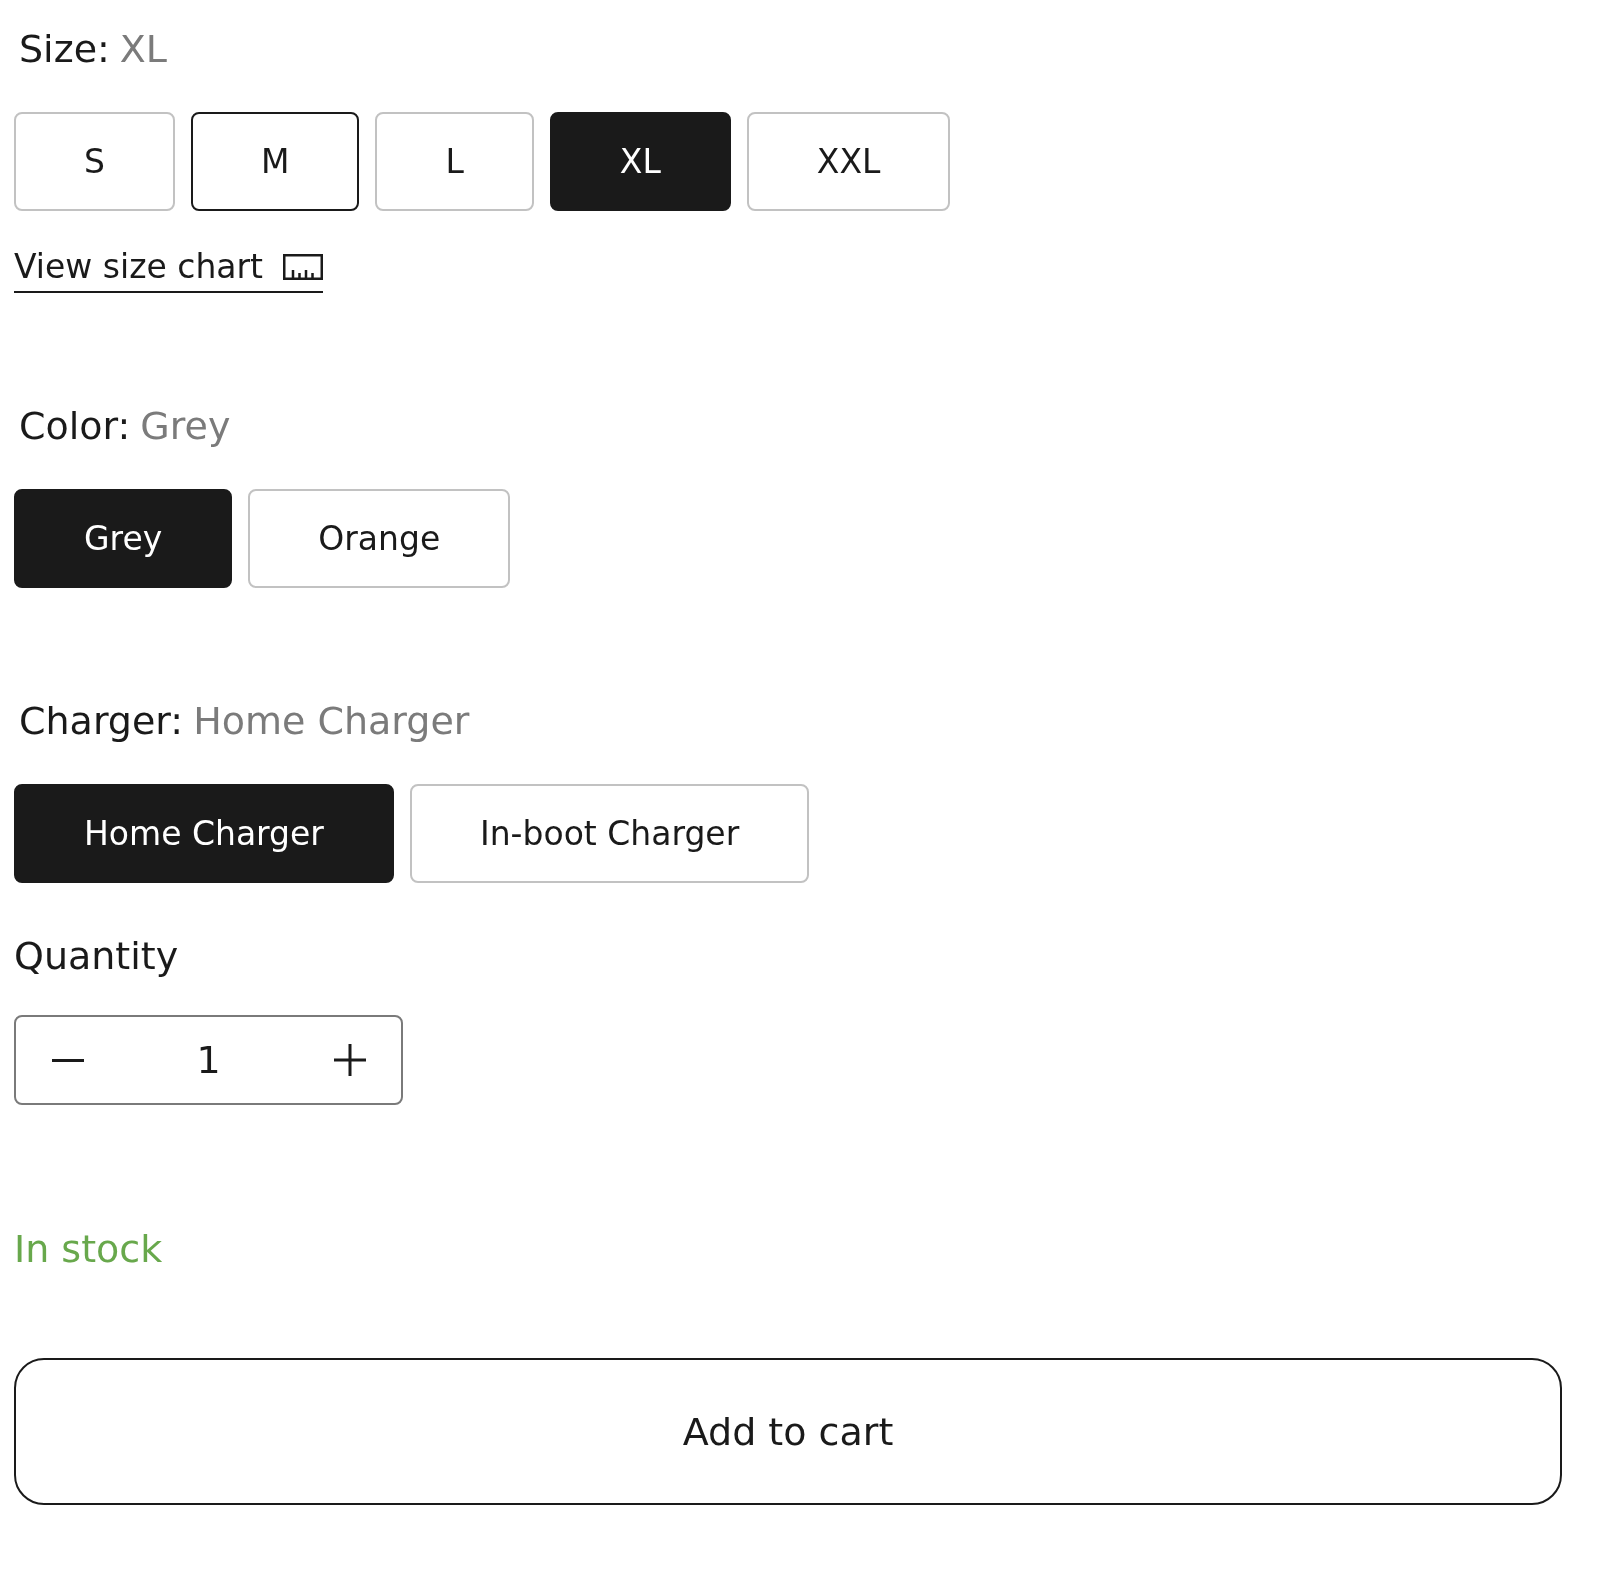  Describe the element at coordinates (331, 721) in the screenshot. I see `selected-value: Home Charger` at that location.